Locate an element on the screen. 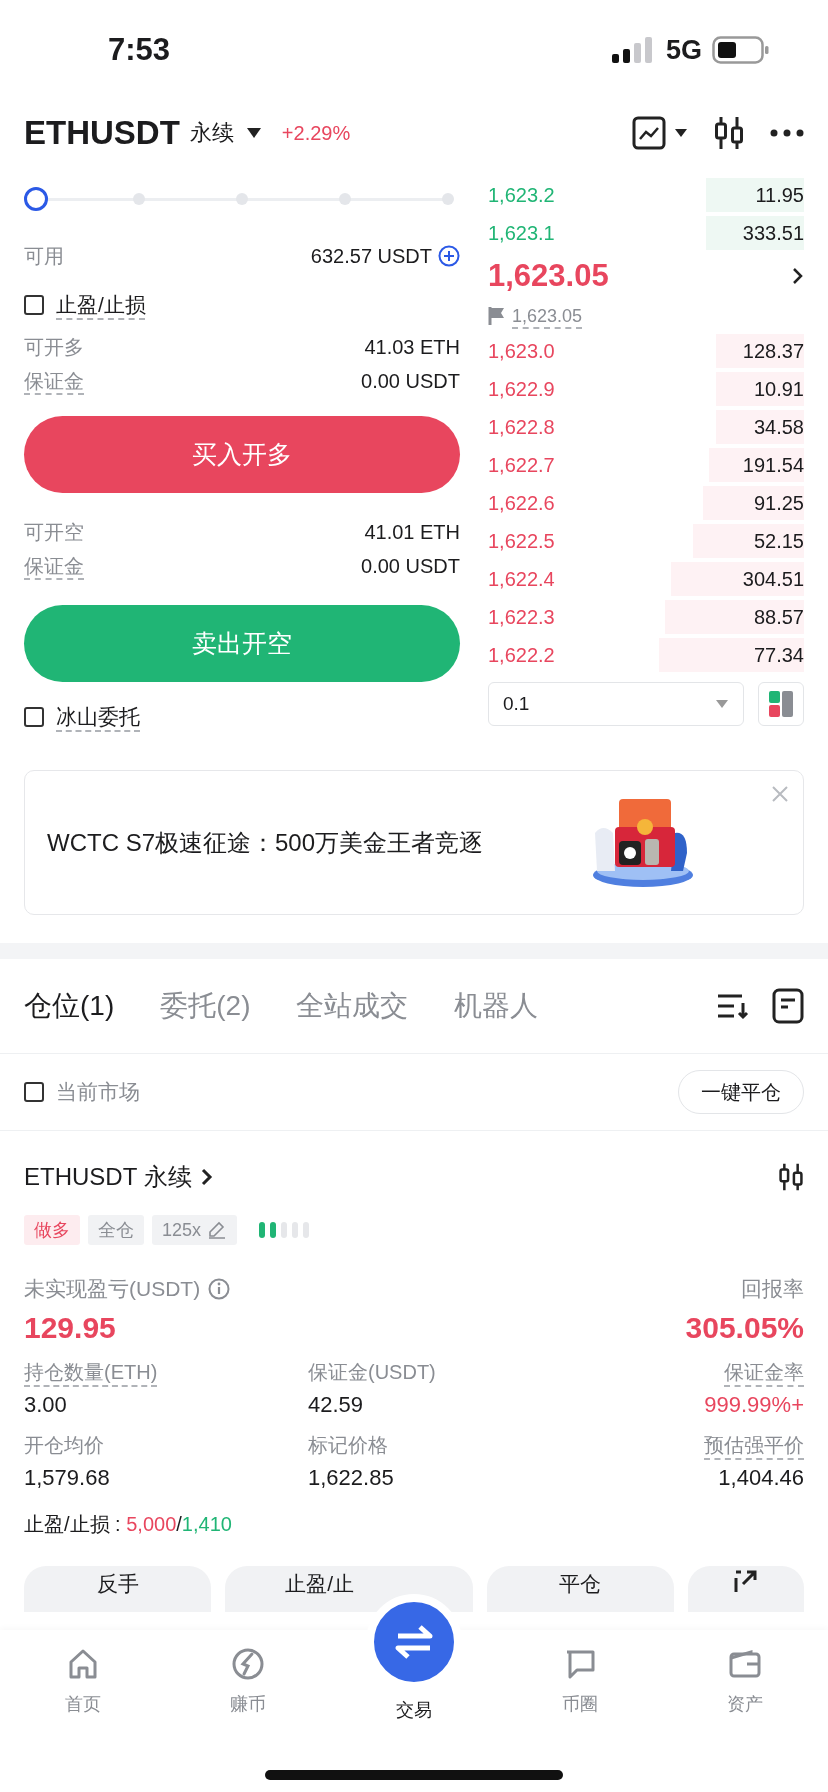 The image size is (828, 1792). order-amount: 11.95 is located at coordinates (779, 195).